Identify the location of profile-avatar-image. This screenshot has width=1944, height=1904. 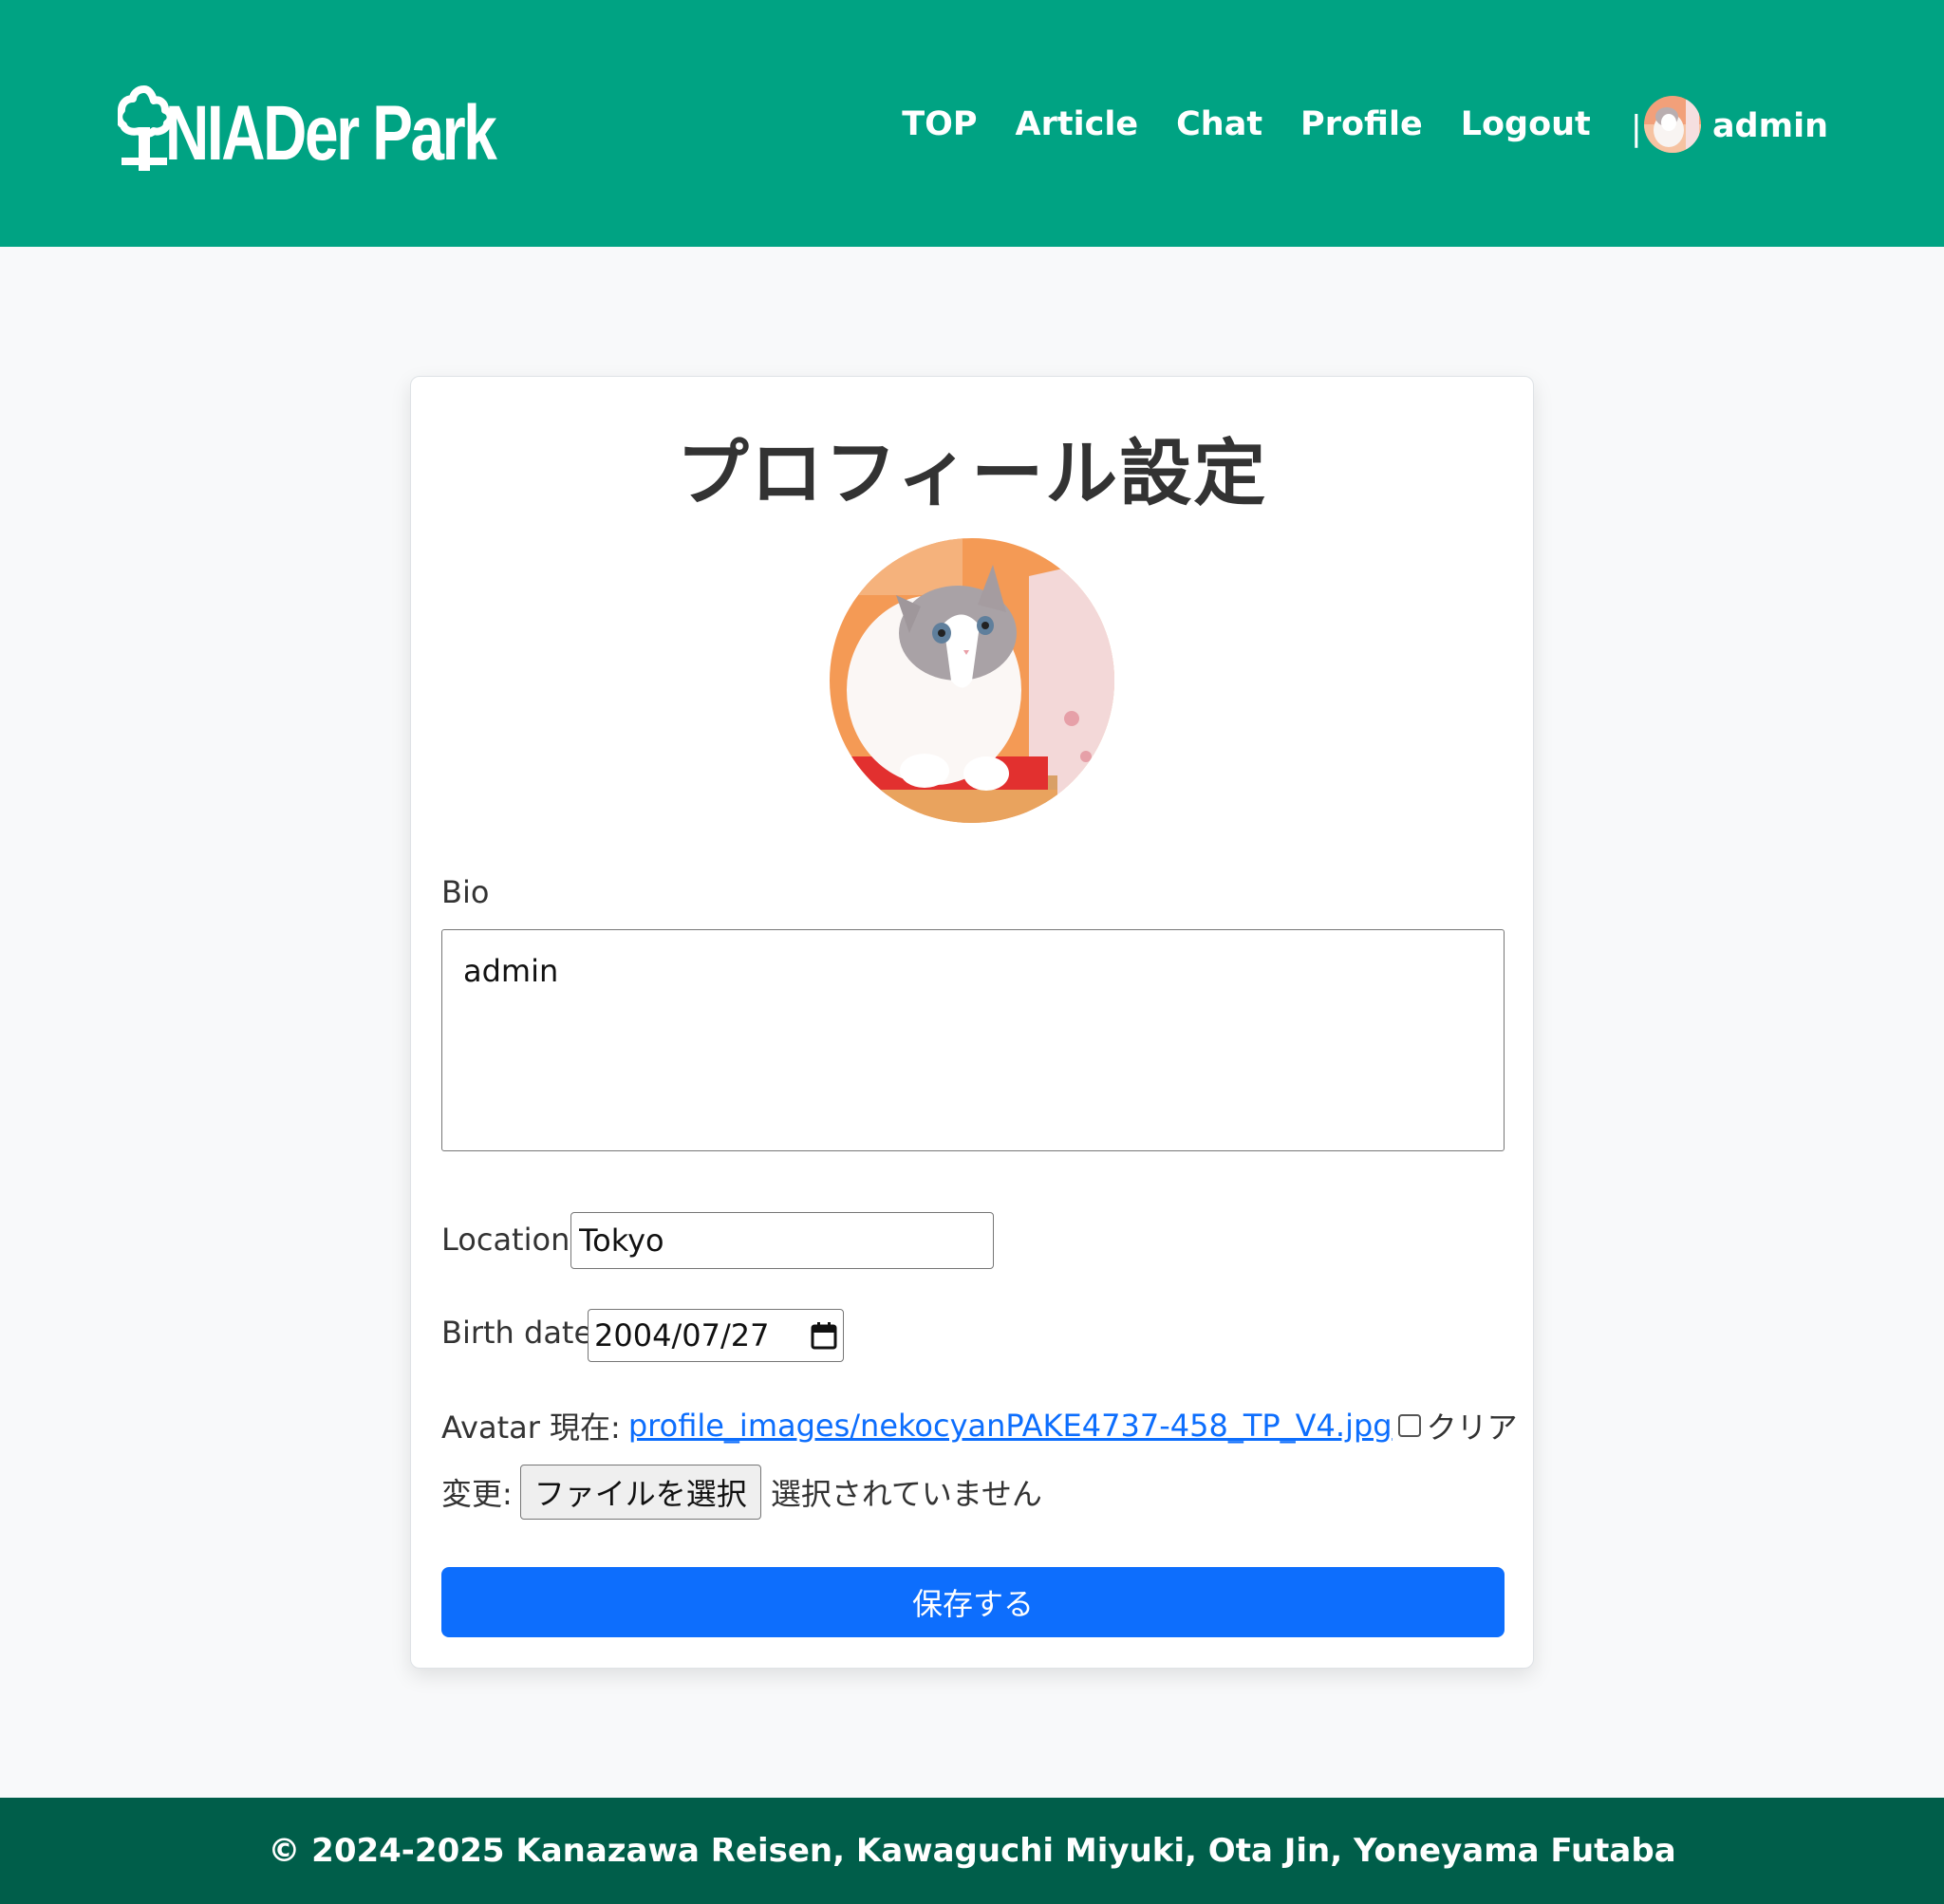
(972, 680).